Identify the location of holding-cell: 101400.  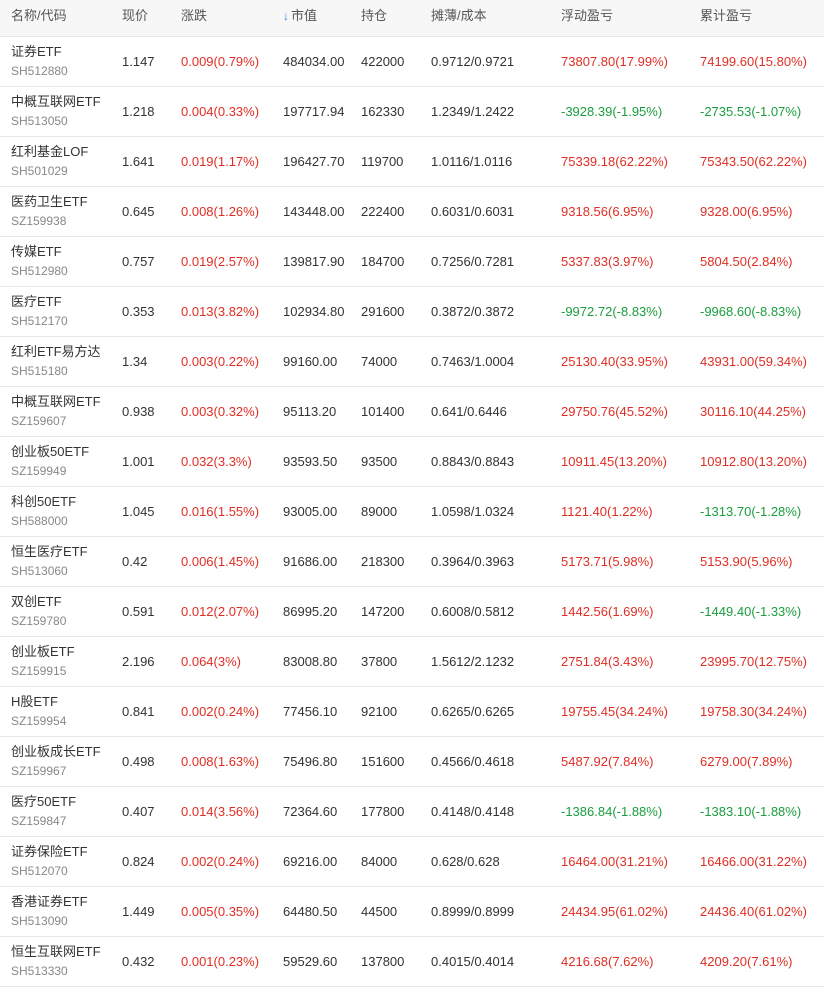
(383, 411).